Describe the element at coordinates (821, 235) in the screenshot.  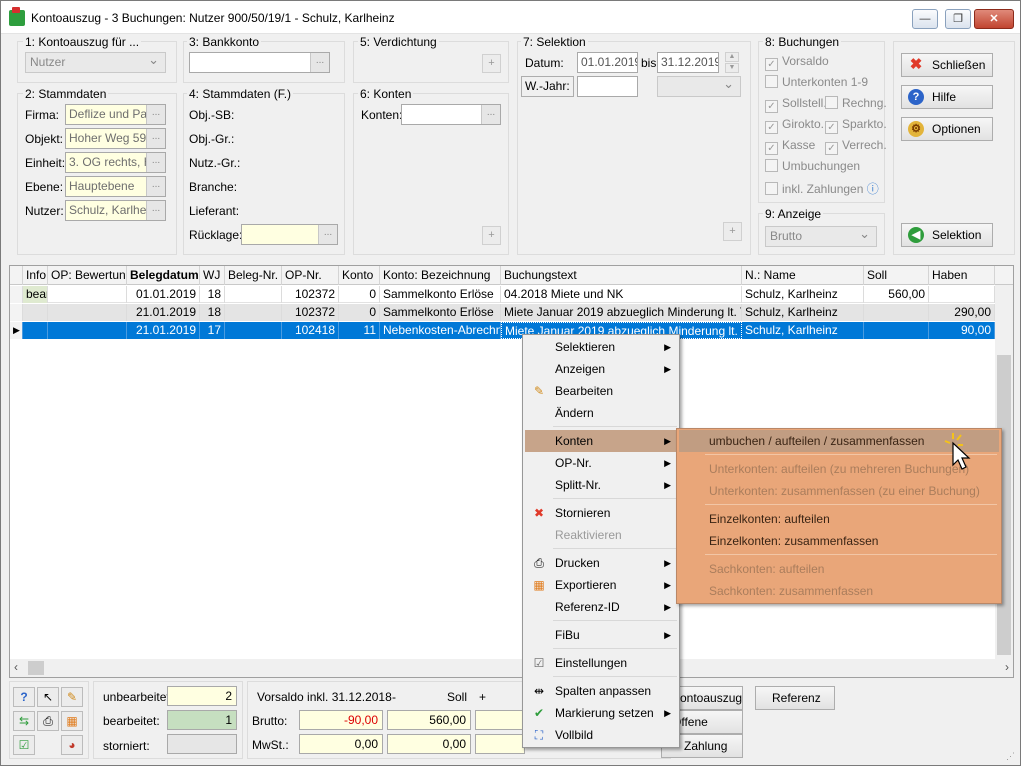
I see `anzeige-select: Brutto` at that location.